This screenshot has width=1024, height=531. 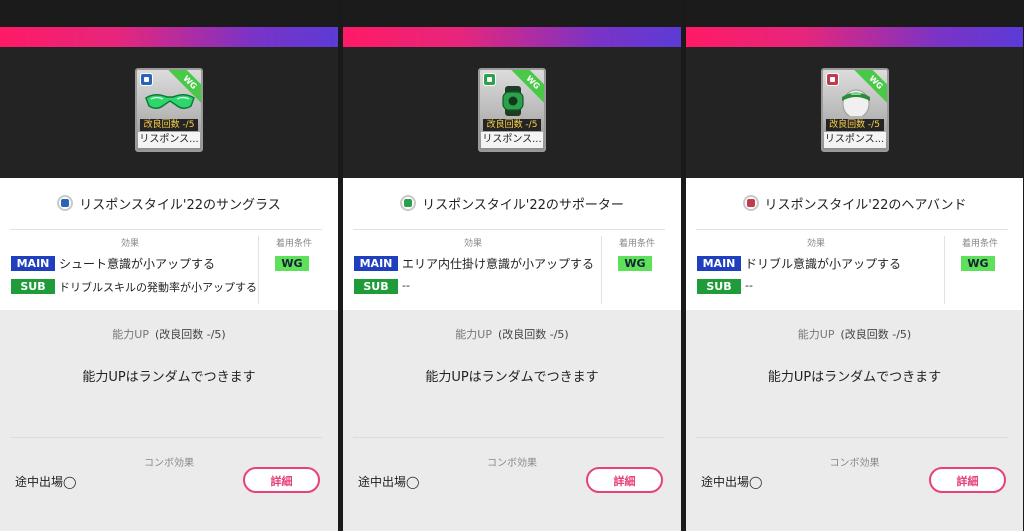 I want to click on hairband-icon, so click(x=855, y=102).